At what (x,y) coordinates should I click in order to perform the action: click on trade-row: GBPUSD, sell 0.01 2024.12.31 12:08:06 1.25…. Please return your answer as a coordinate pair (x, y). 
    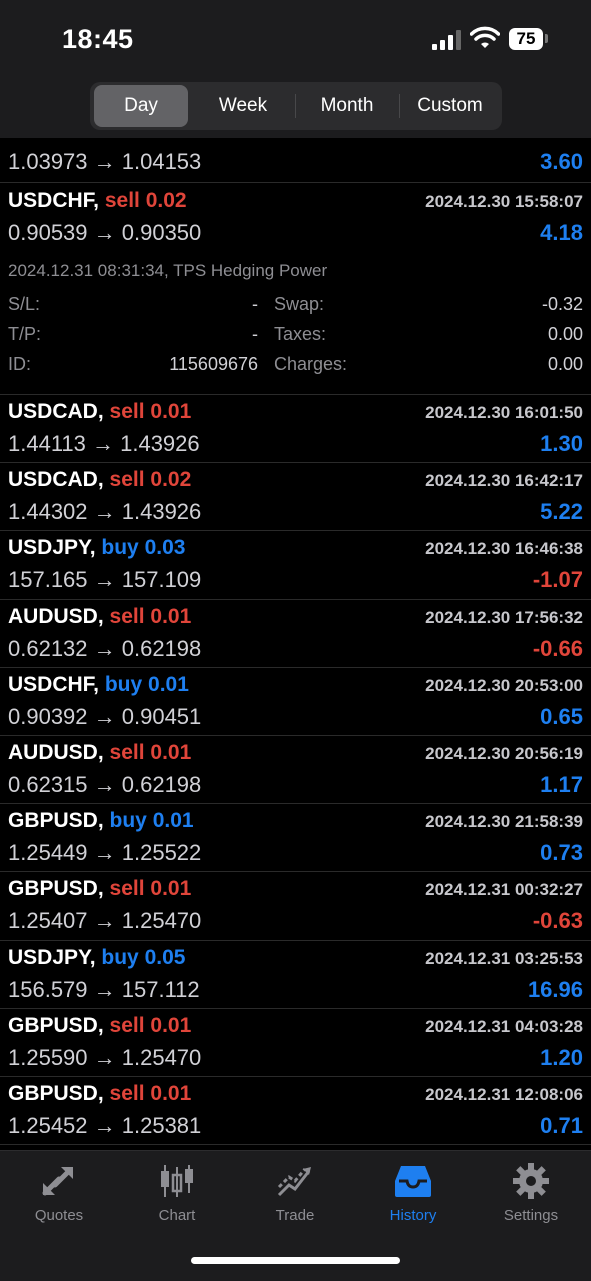
    Looking at the image, I should click on (295, 1111).